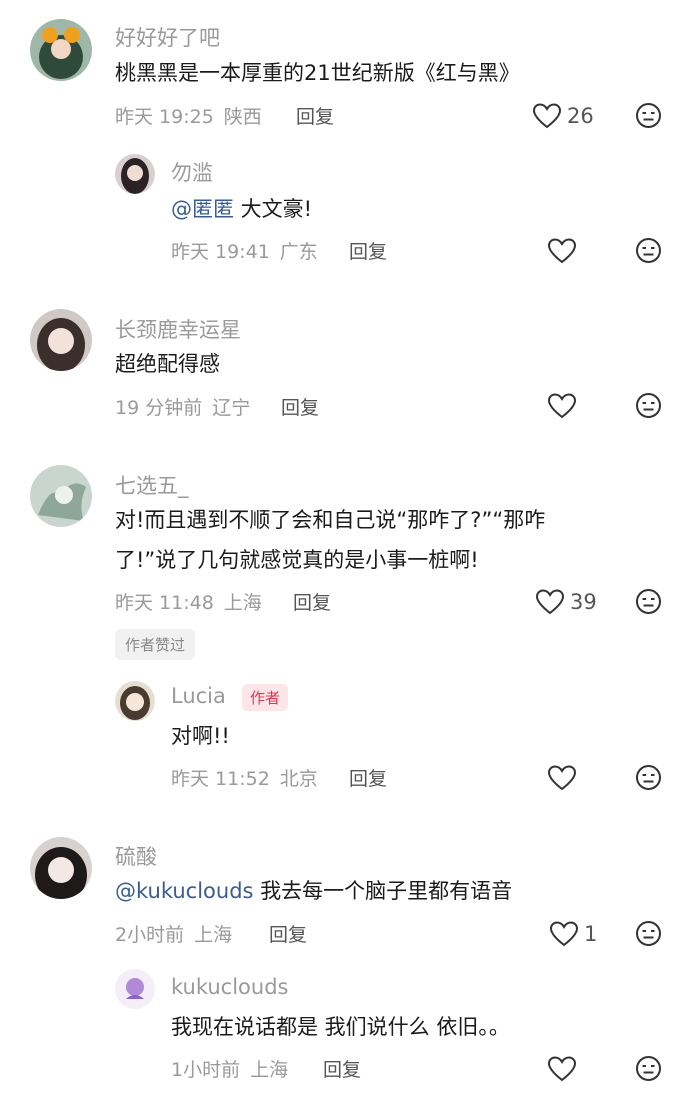 This screenshot has width=690, height=1101. What do you see at coordinates (580, 116) in the screenshot?
I see `like-count: 26` at bounding box center [580, 116].